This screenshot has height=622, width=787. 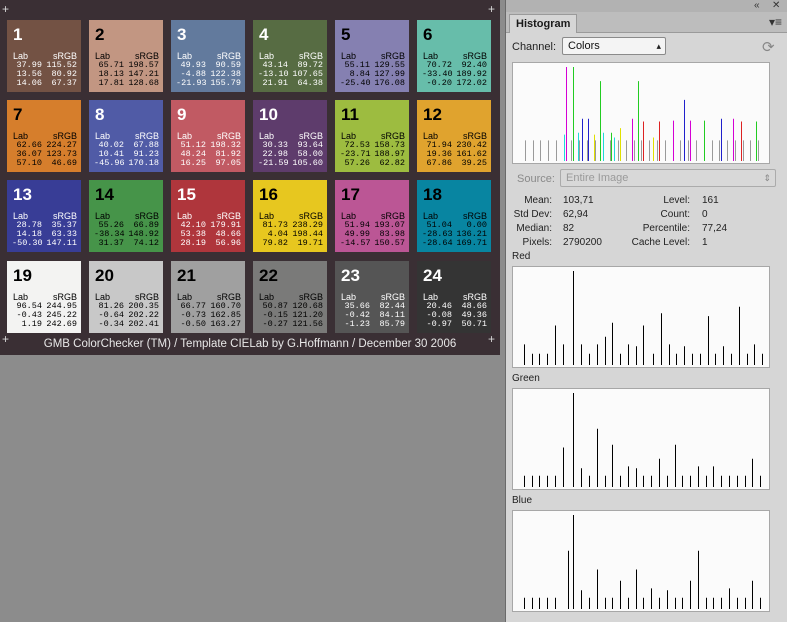 I want to click on patch-number: 3, so click(x=182, y=34).